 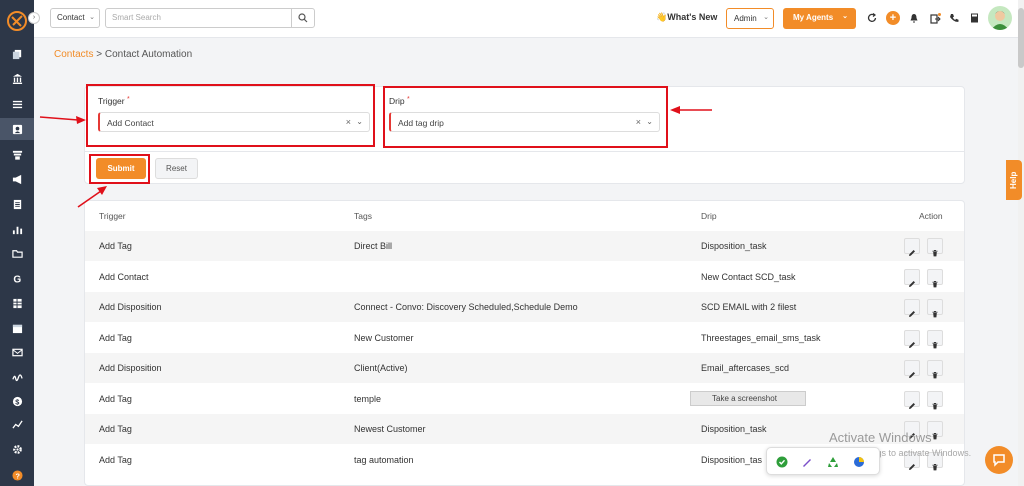 What do you see at coordinates (524, 246) in the screenshot?
I see `table-row: Add Tag Direct Bill Disposition_task` at bounding box center [524, 246].